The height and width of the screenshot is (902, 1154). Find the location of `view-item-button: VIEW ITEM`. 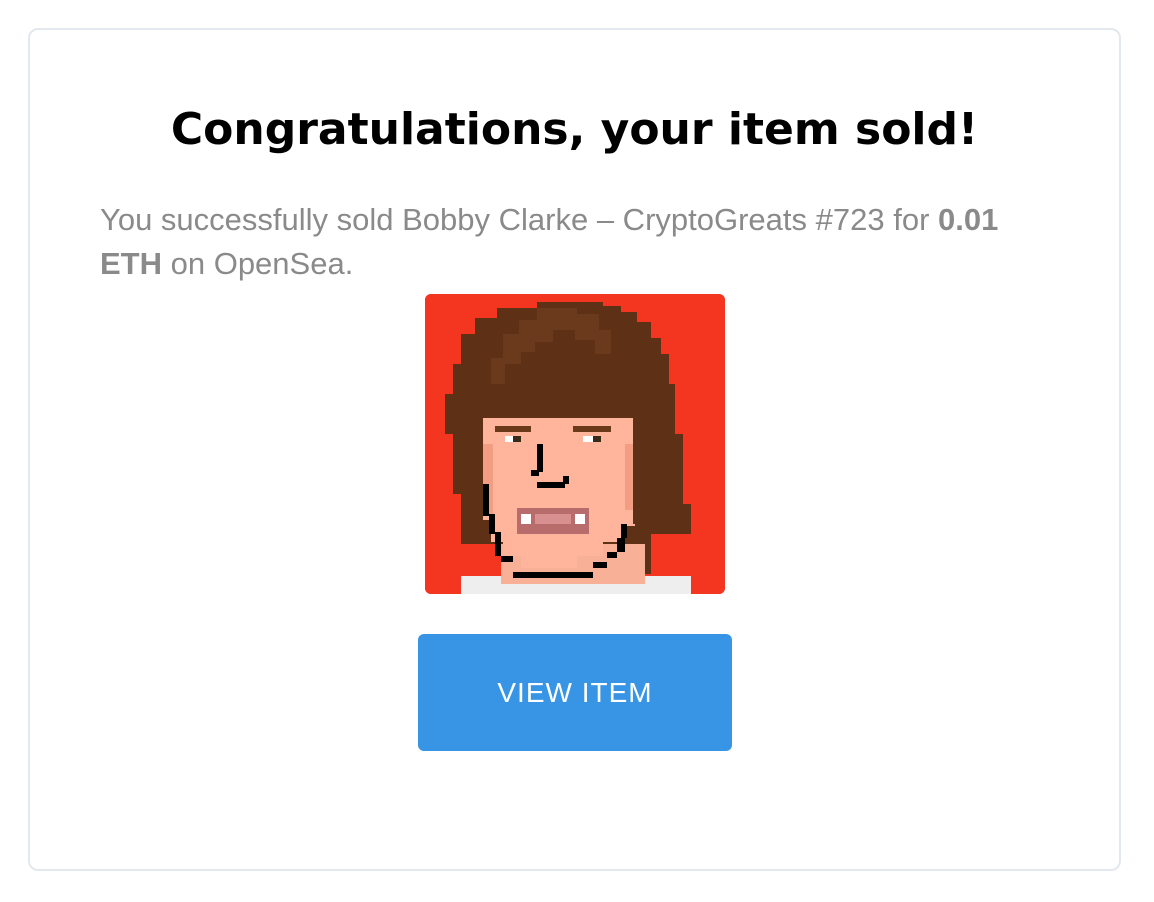

view-item-button: VIEW ITEM is located at coordinates (575, 692).